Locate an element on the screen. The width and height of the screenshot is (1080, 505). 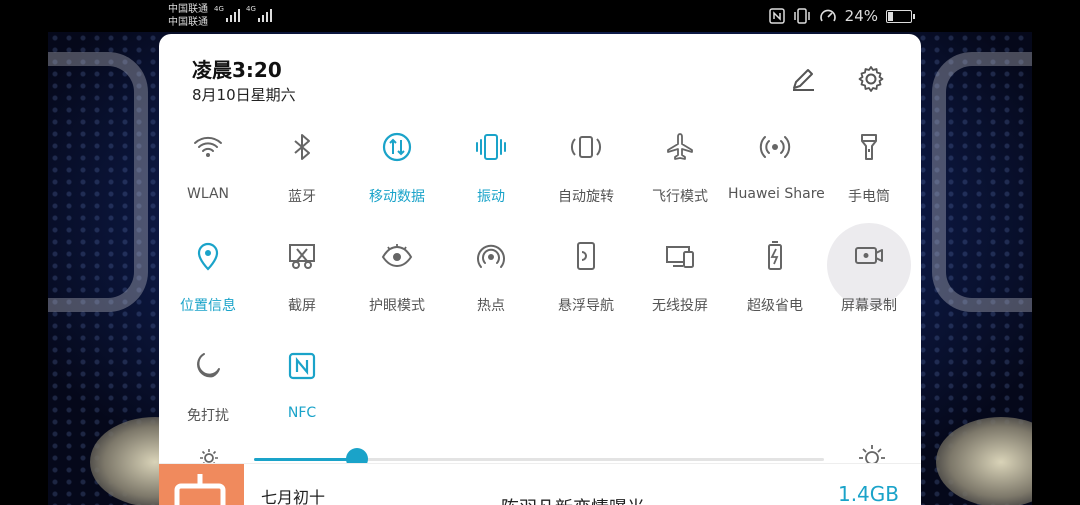
tile-label: 超级省电 is located at coordinates (775, 306).